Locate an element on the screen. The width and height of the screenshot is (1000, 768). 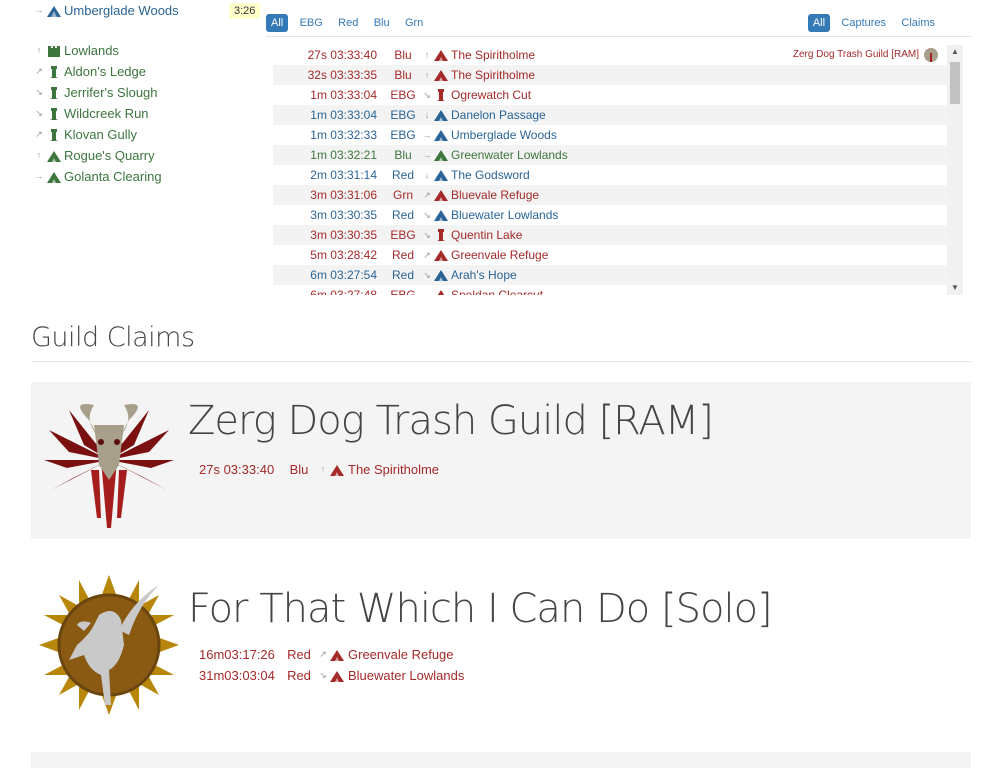
objective-name: Klovan Gully is located at coordinates (100, 134).